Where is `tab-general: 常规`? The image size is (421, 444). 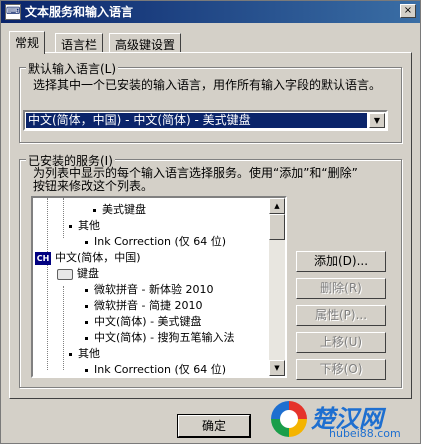 tab-general: 常规 is located at coordinates (27, 42).